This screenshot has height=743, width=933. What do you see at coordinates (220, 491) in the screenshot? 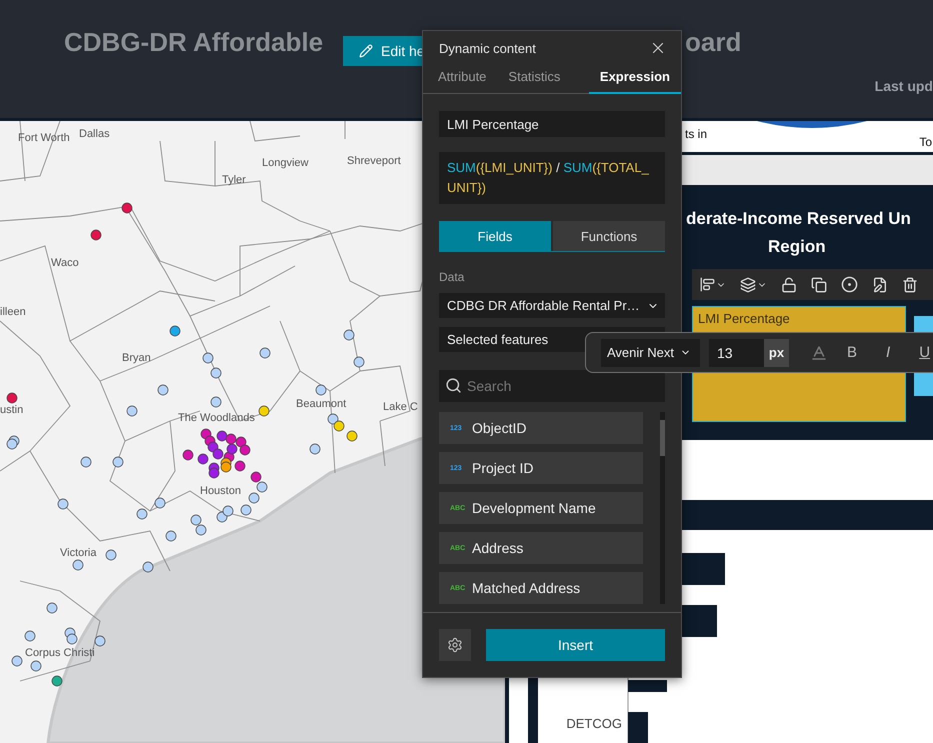
I see `map-label: Houston` at bounding box center [220, 491].